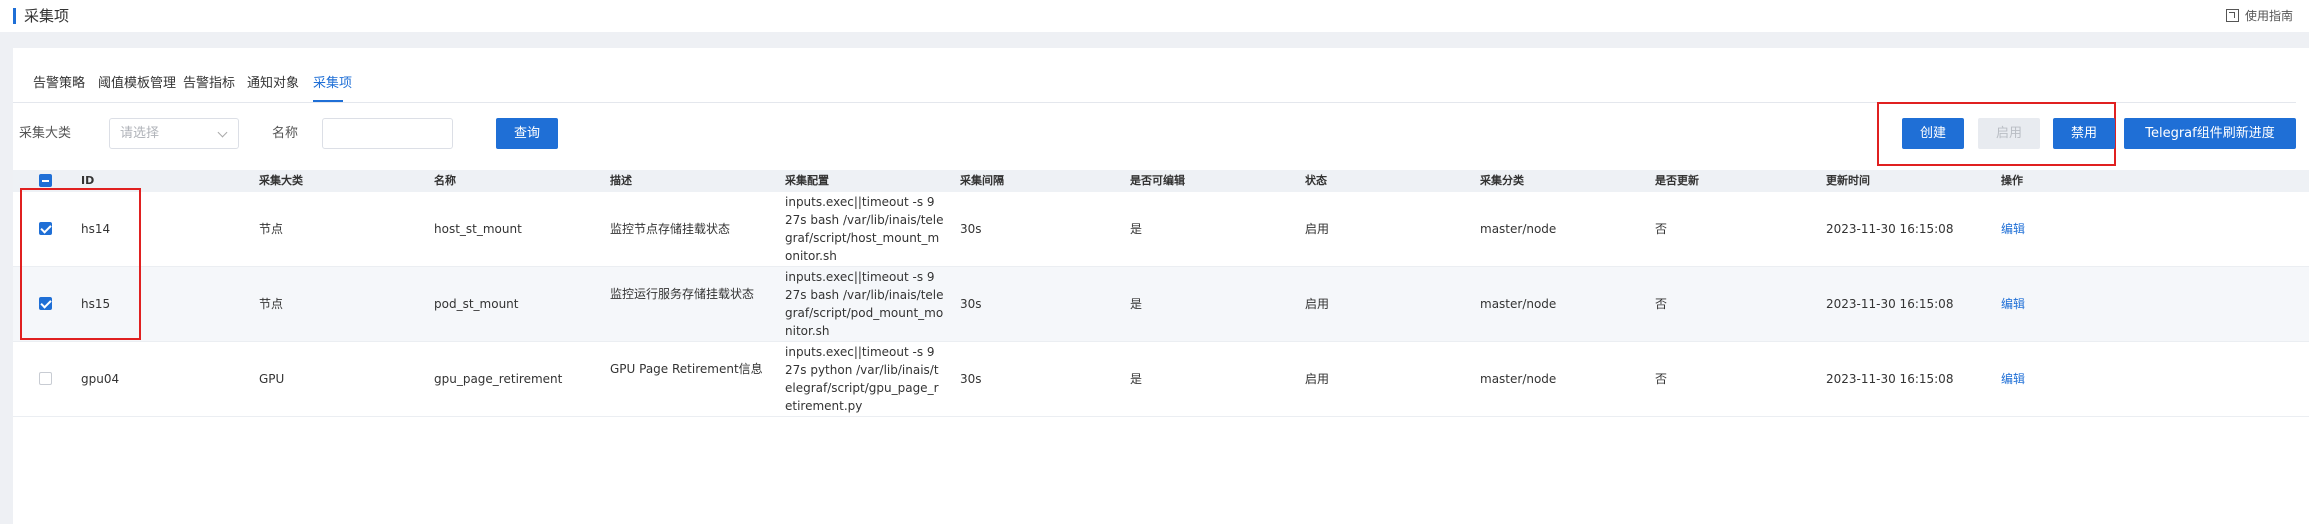  Describe the element at coordinates (2232, 15) in the screenshot. I see `external-link-icon` at that location.